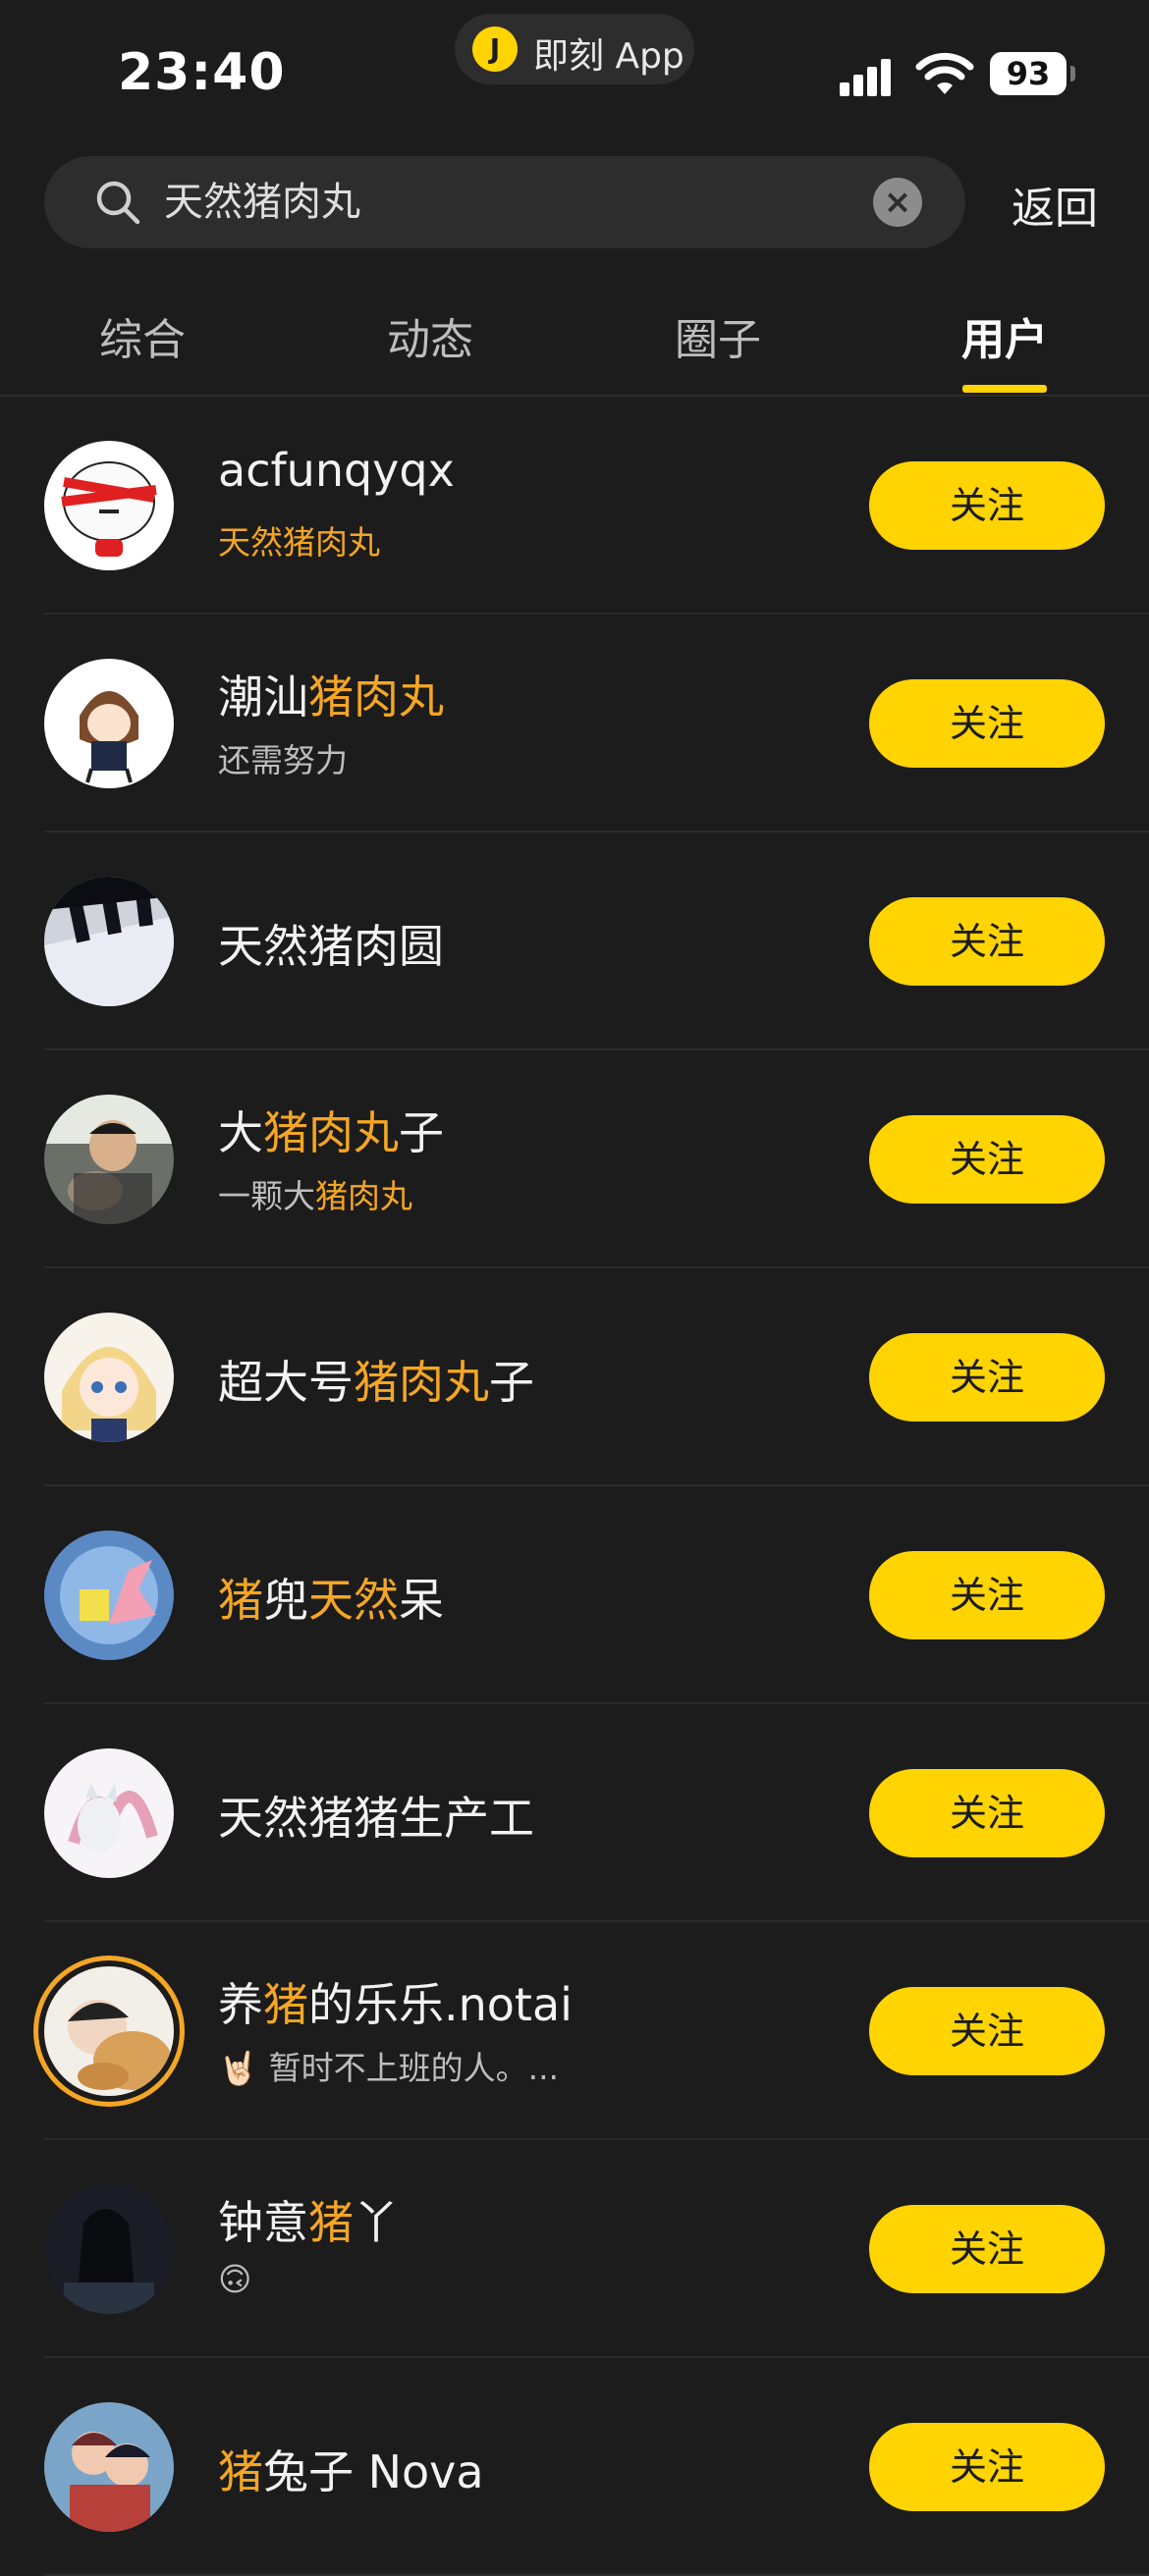 The image size is (1149, 2576). What do you see at coordinates (718, 335) in the screenshot?
I see `tab-circles: 圈子` at bounding box center [718, 335].